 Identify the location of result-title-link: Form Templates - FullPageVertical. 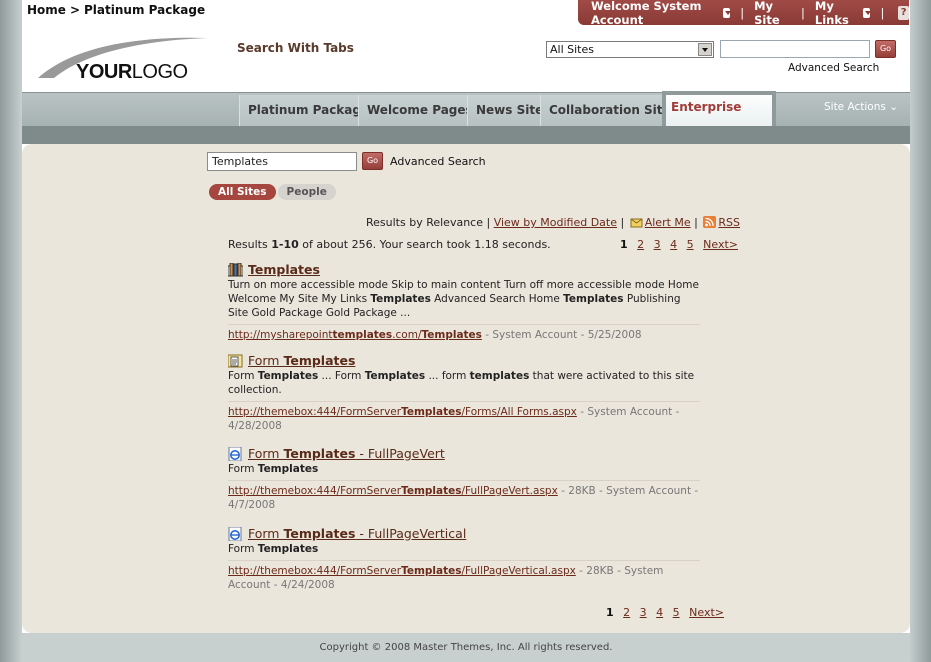
(357, 533).